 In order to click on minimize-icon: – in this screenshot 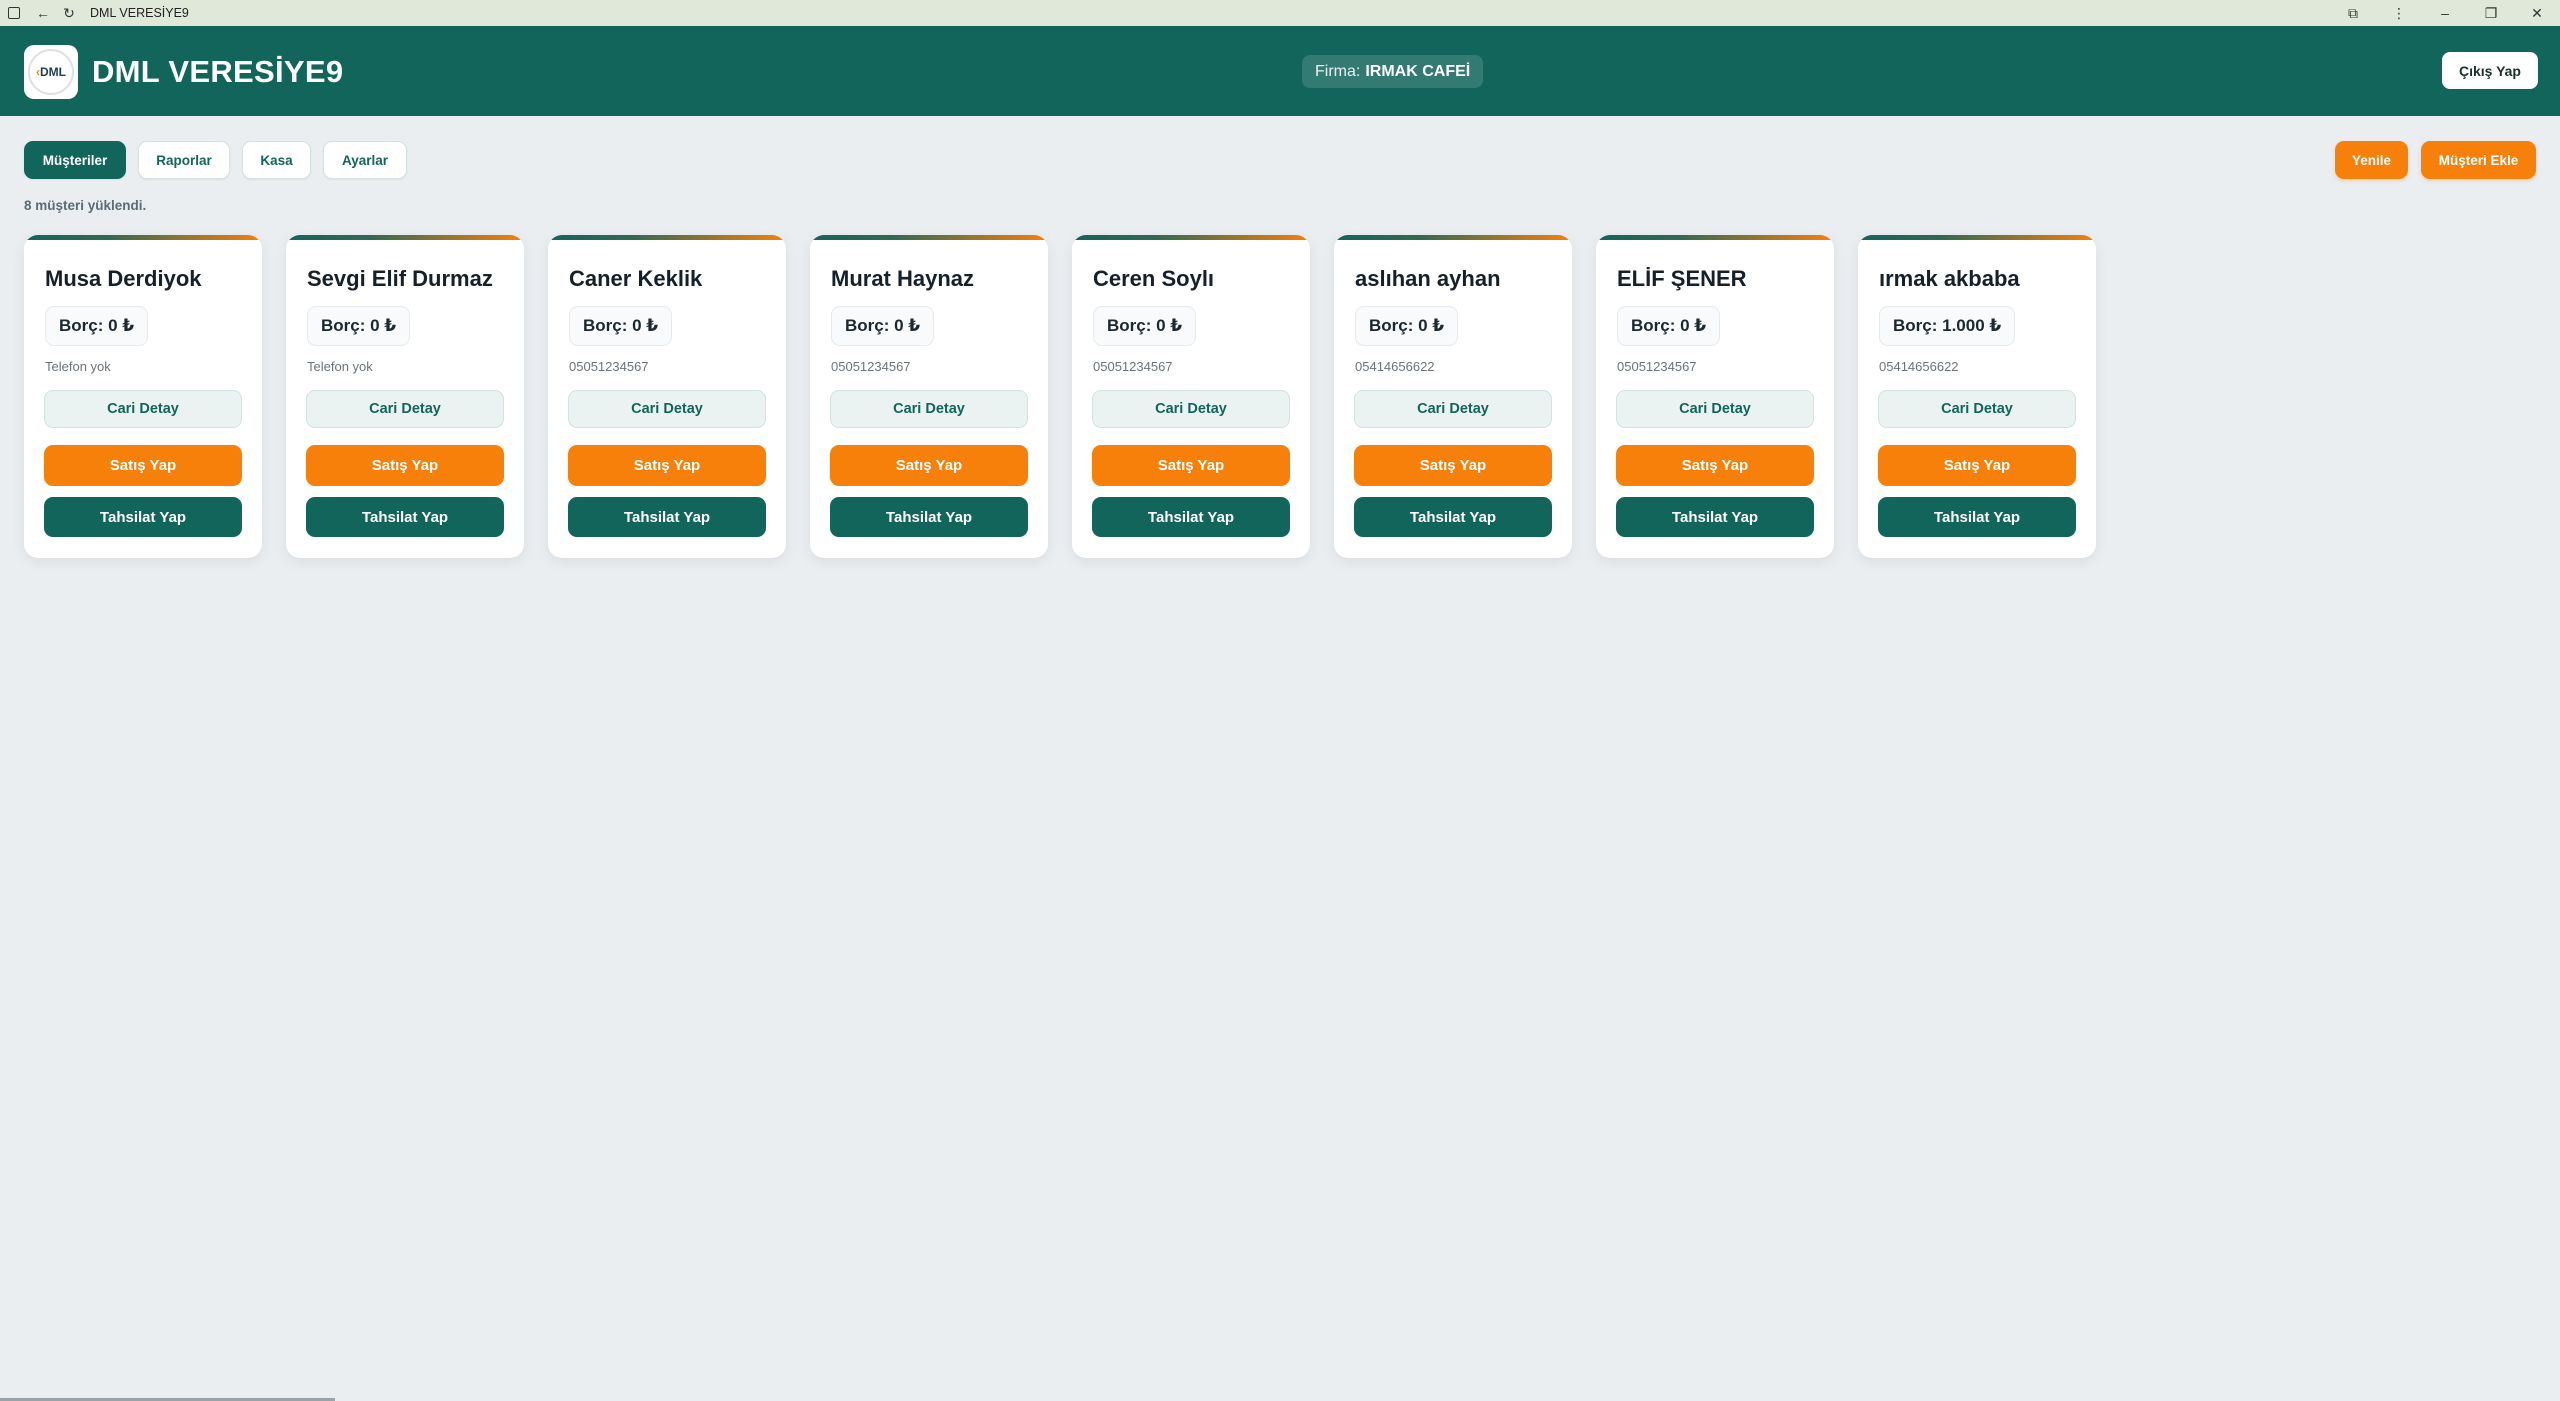, I will do `click(2445, 13)`.